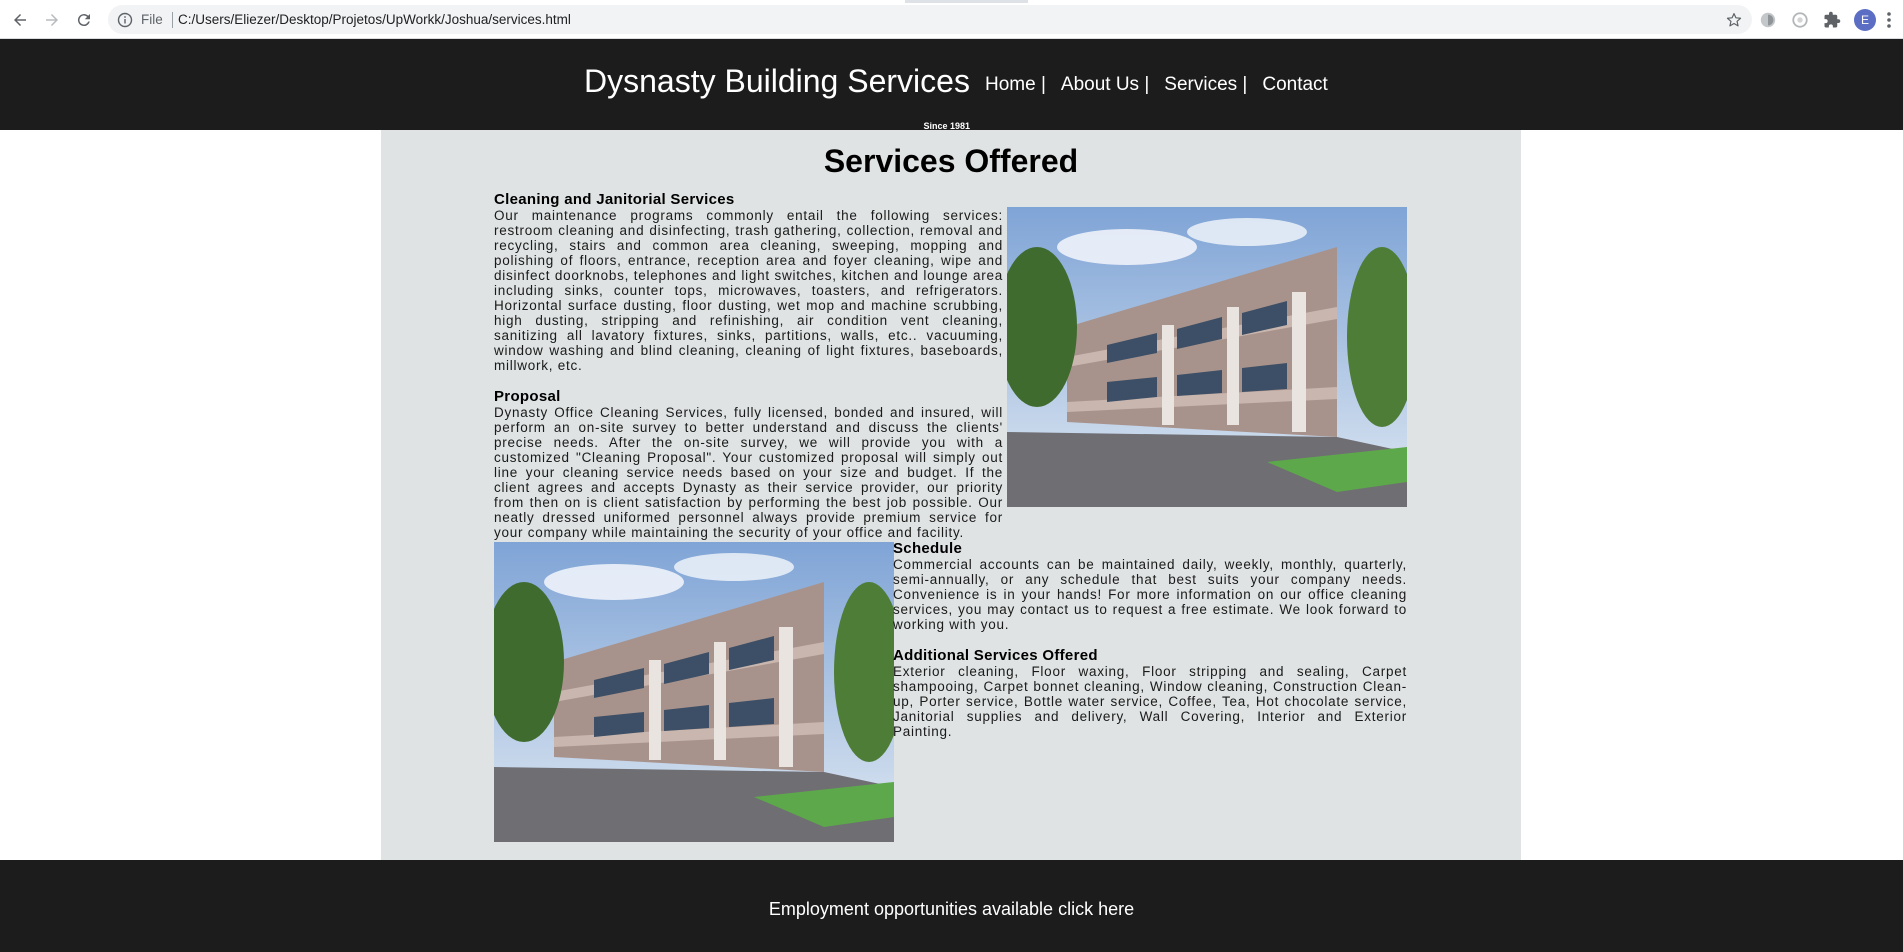 The image size is (1903, 952). Describe the element at coordinates (951, 161) in the screenshot. I see `page-title: Services Offered` at that location.